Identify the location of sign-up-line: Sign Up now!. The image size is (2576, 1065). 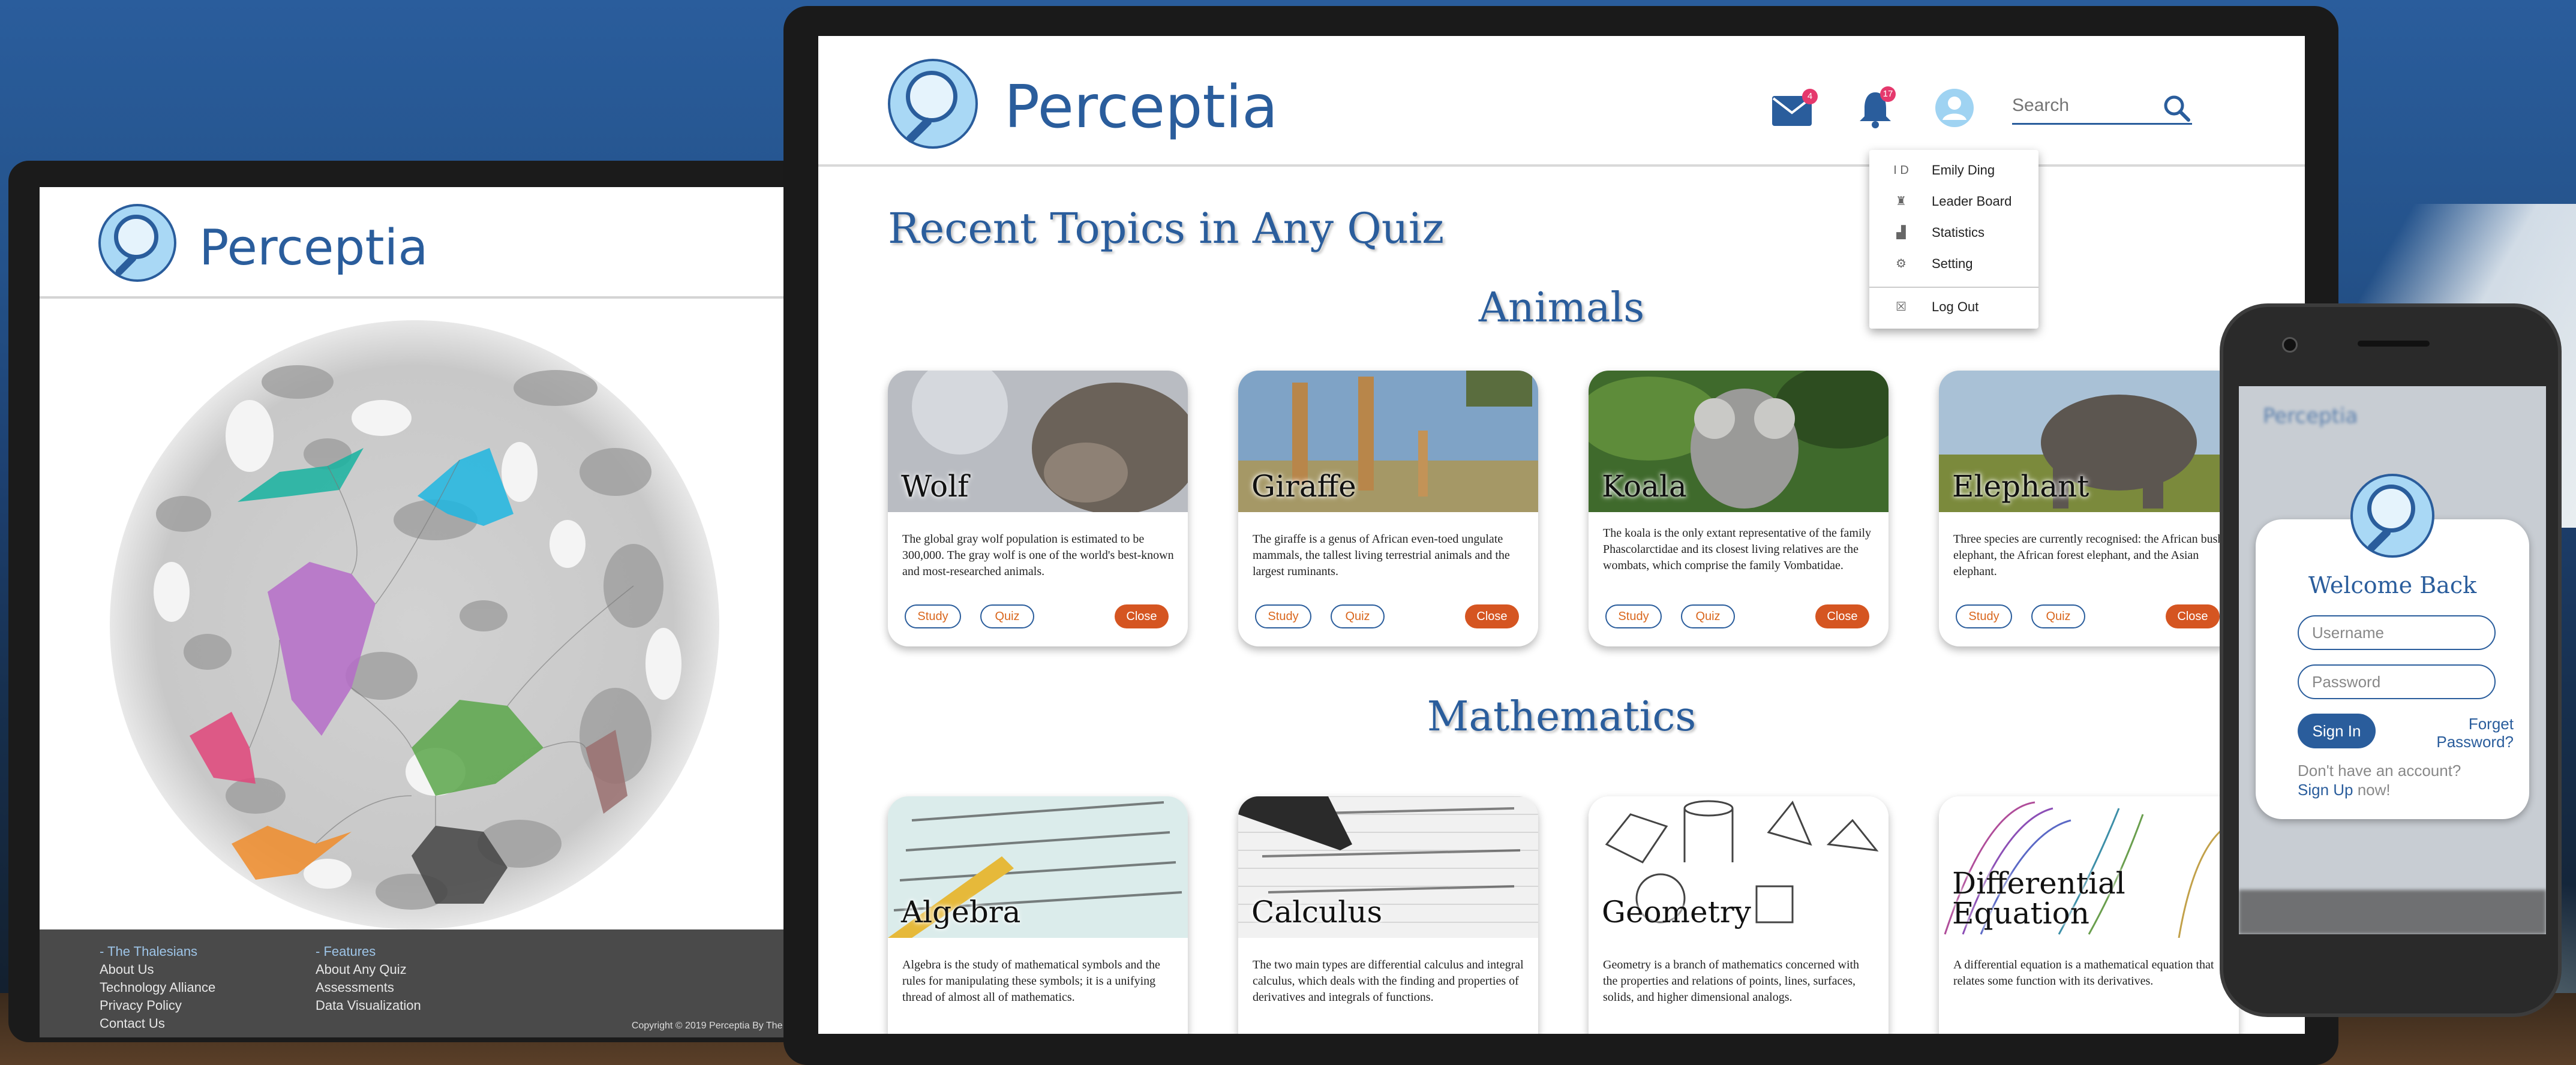
(2344, 790).